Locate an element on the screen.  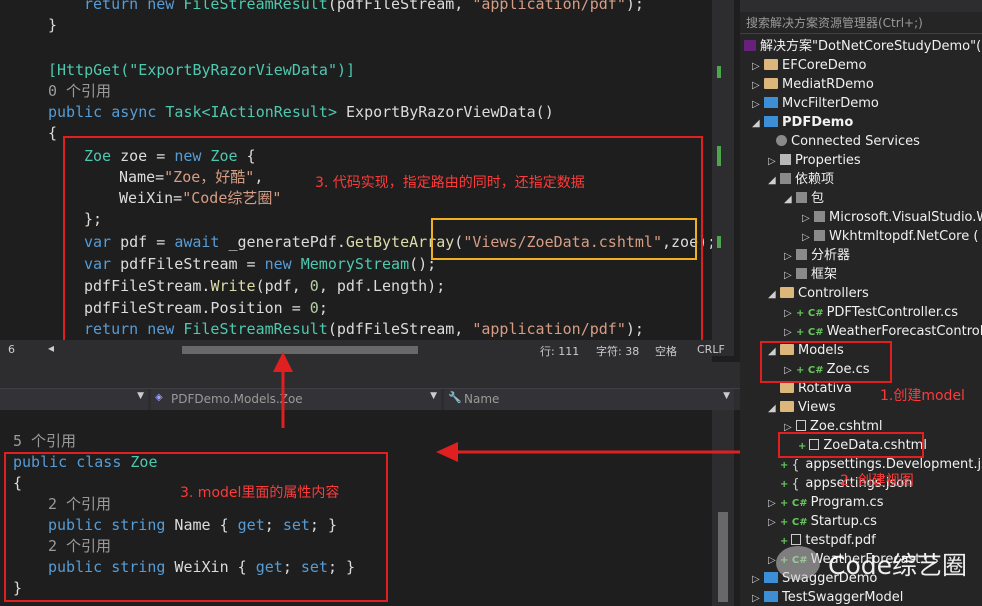
tree-item-properties: ▷ Properties is located at coordinates (814, 160).